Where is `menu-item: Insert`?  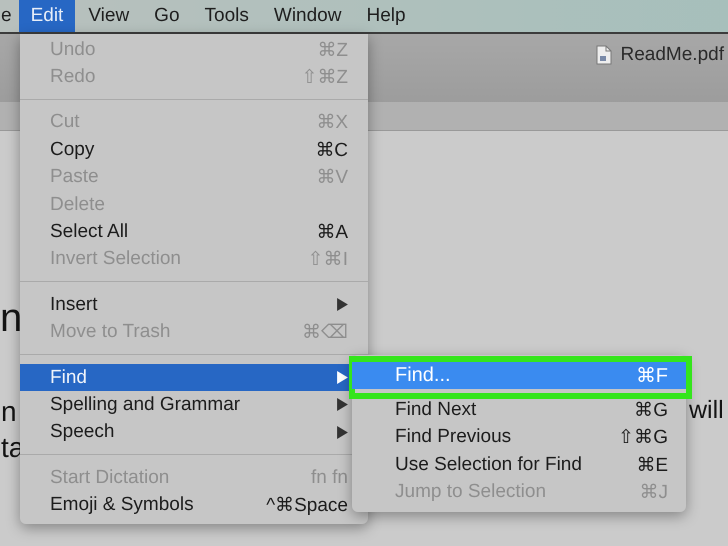 menu-item: Insert is located at coordinates (194, 305).